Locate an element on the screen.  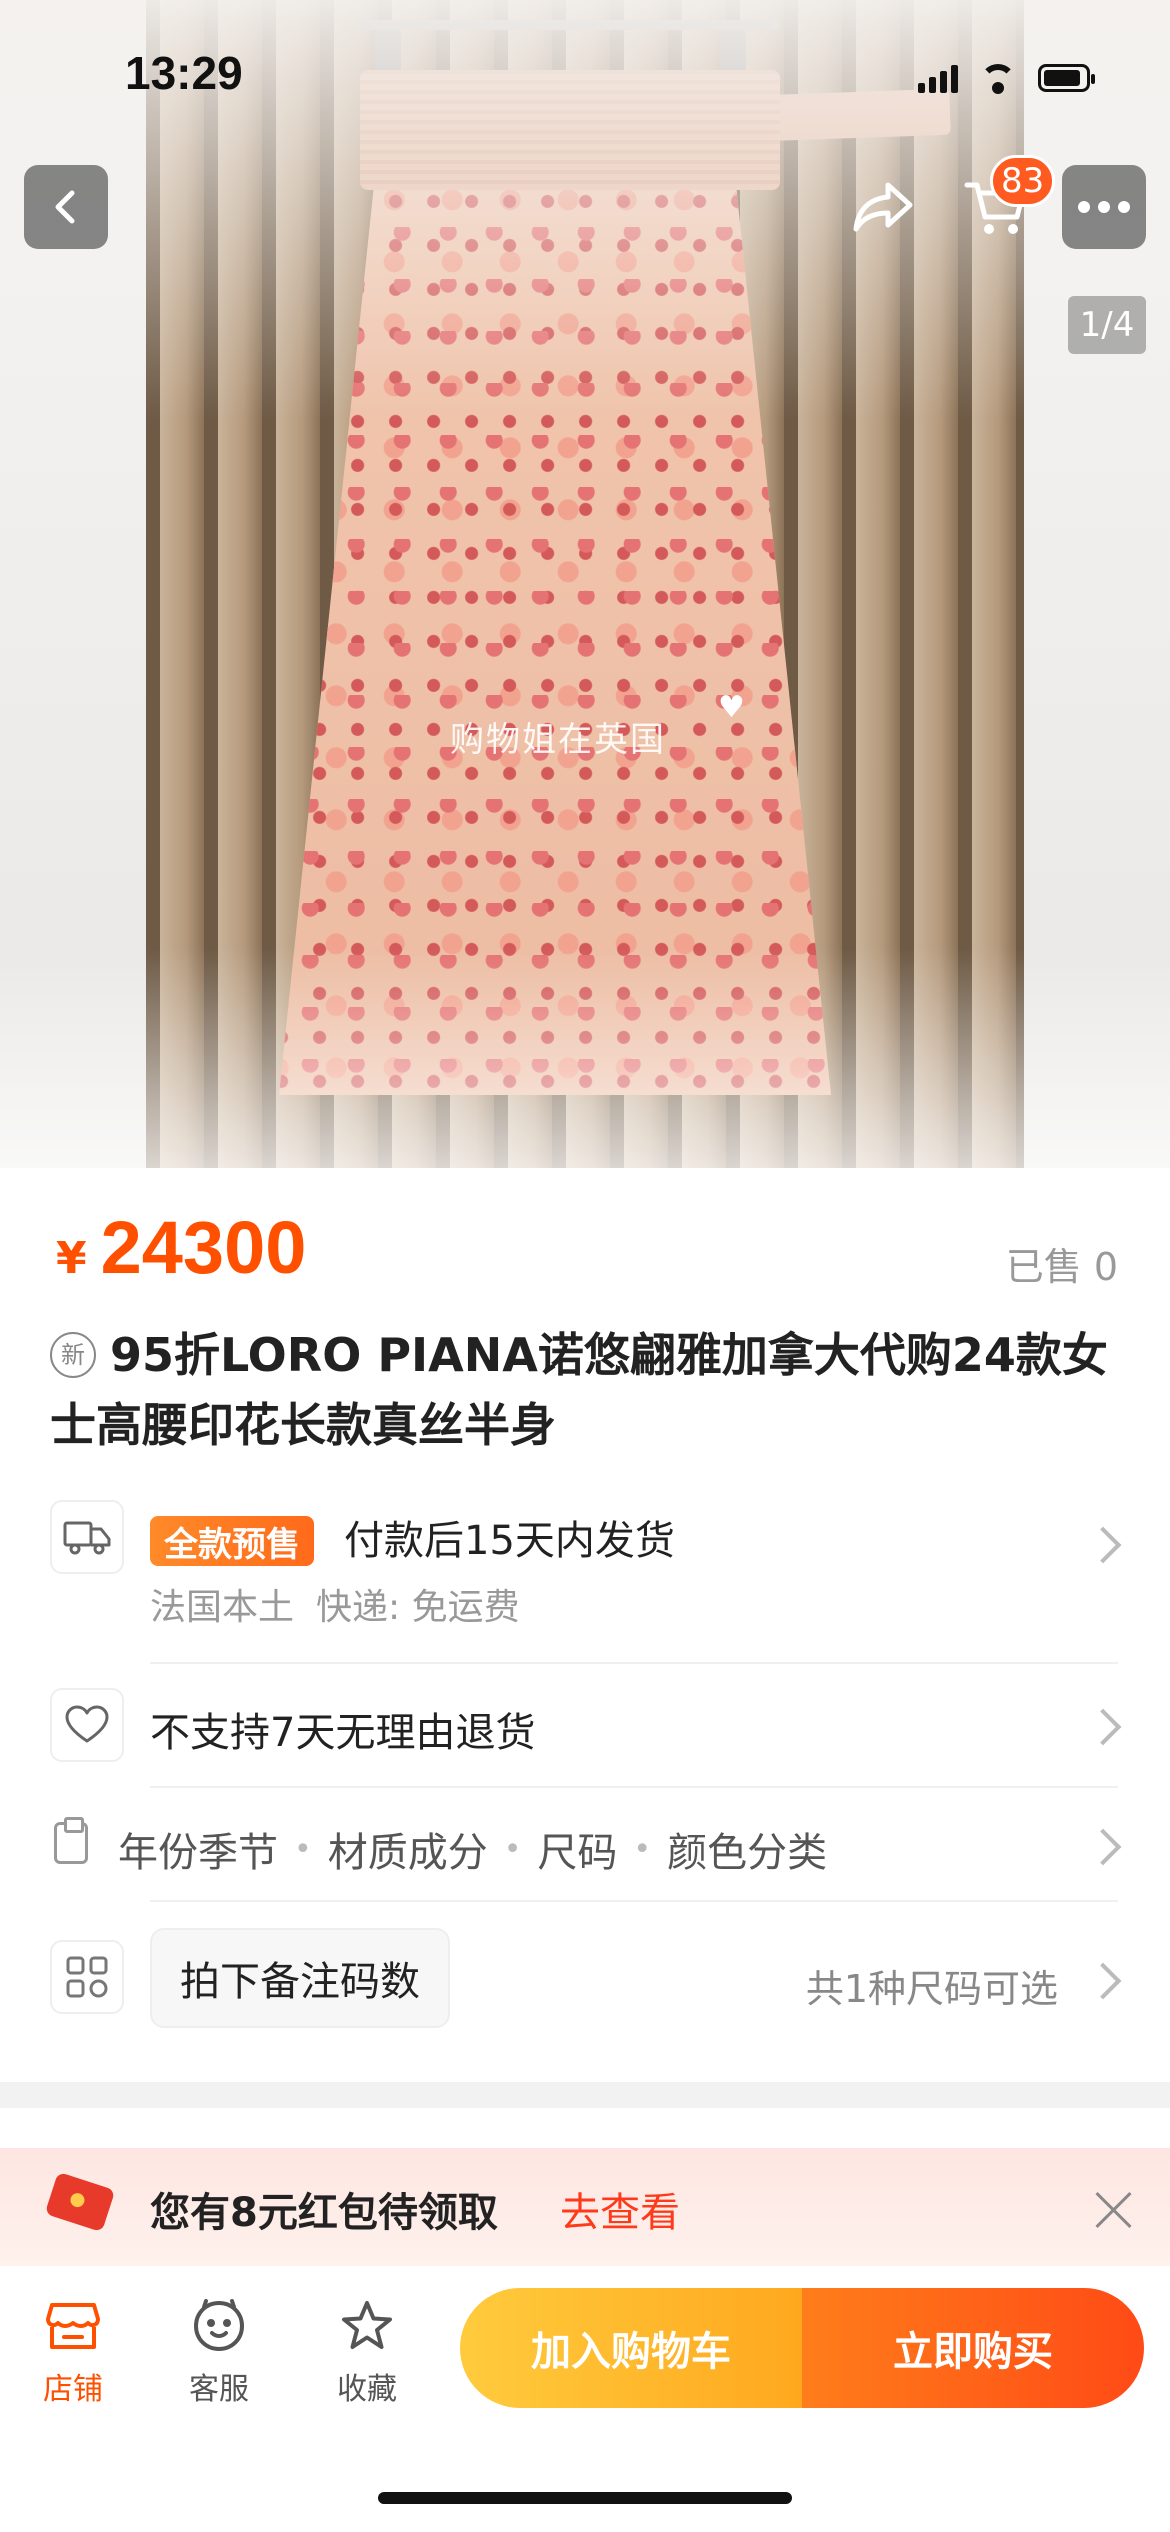
store-icon is located at coordinates (73, 2326).